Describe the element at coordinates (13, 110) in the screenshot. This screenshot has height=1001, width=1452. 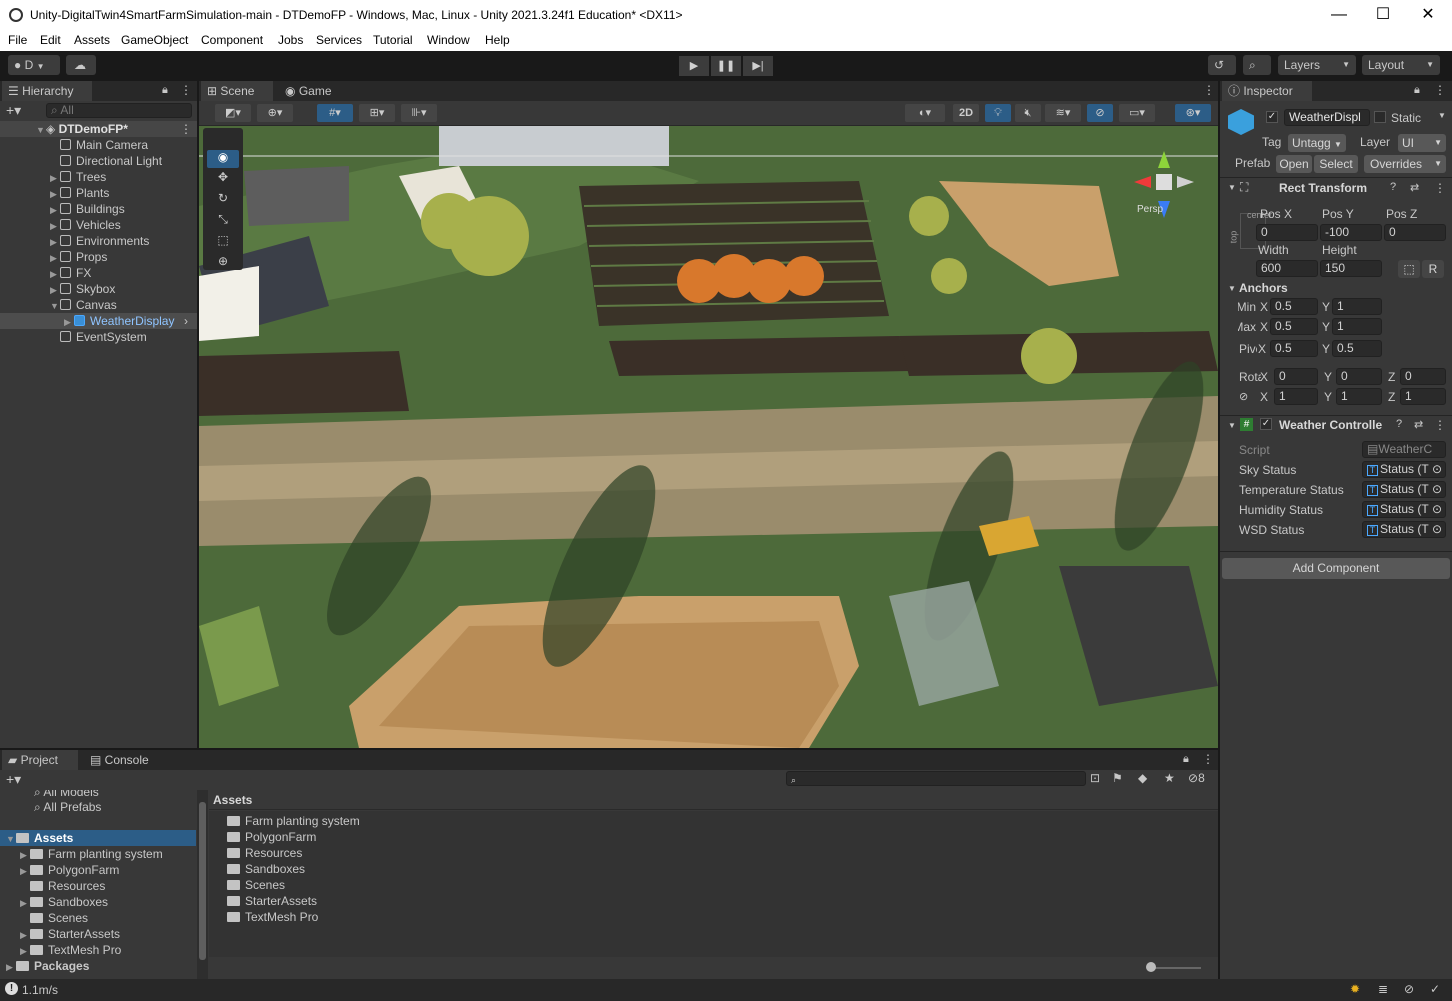
I see `create-button: +▾` at that location.